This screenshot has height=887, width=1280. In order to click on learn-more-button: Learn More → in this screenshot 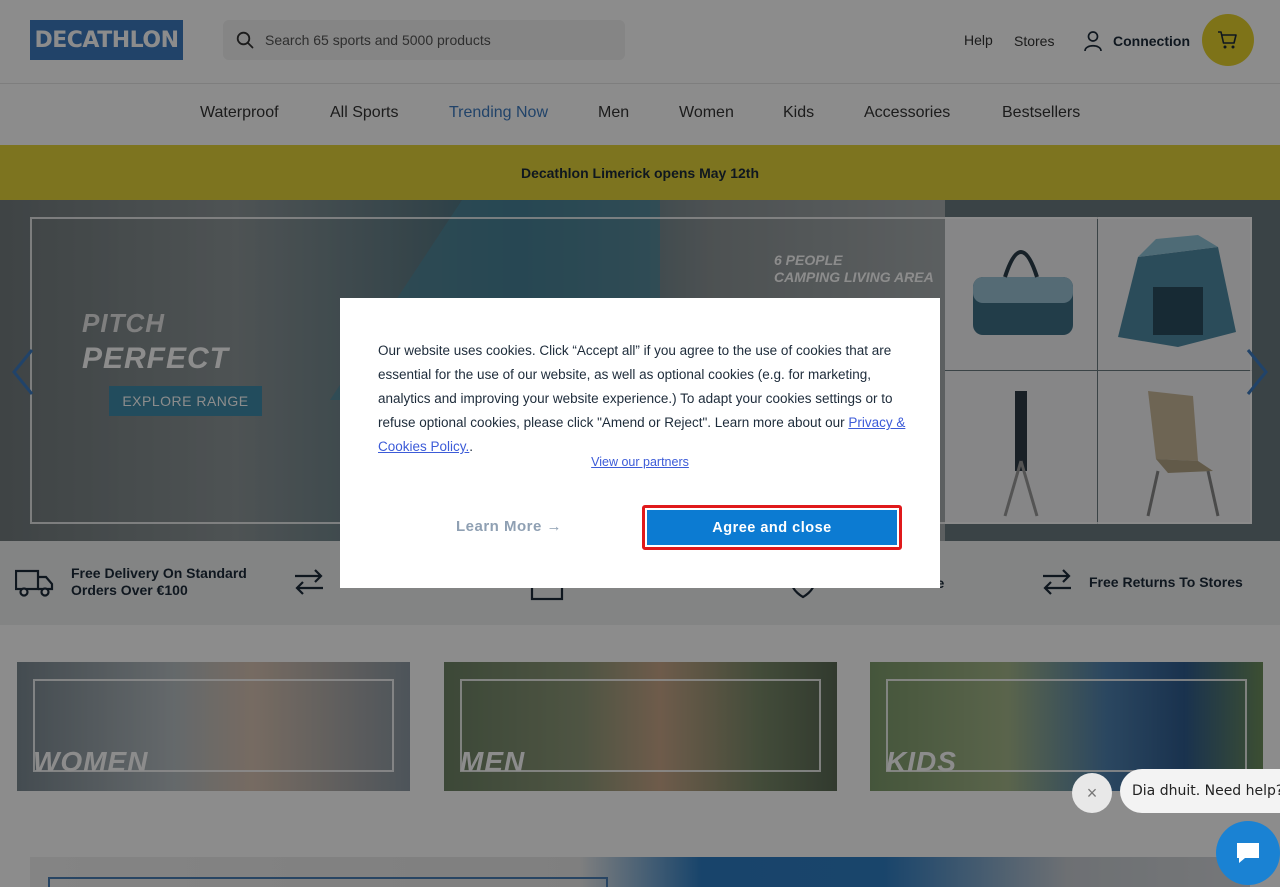, I will do `click(509, 526)`.